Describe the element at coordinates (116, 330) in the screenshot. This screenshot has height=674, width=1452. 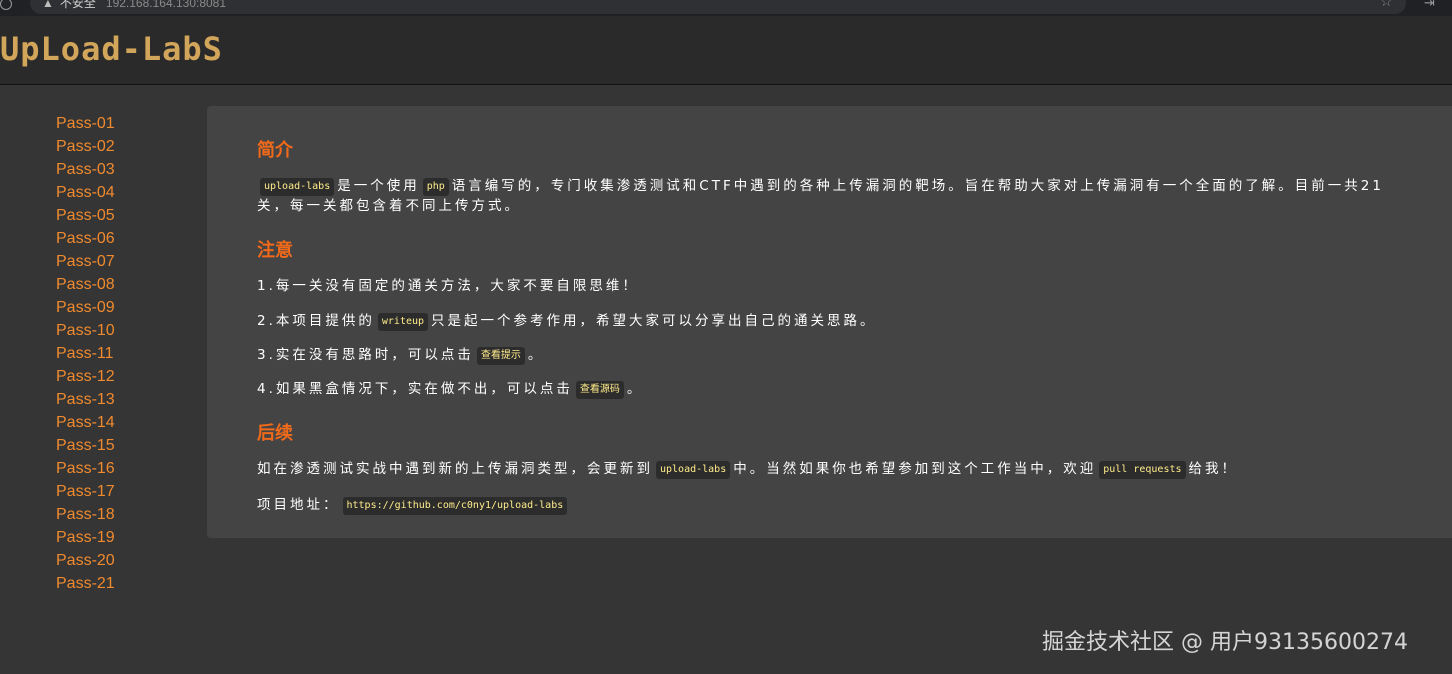
I see `sidebar-item-pass-10: Pass-10` at that location.